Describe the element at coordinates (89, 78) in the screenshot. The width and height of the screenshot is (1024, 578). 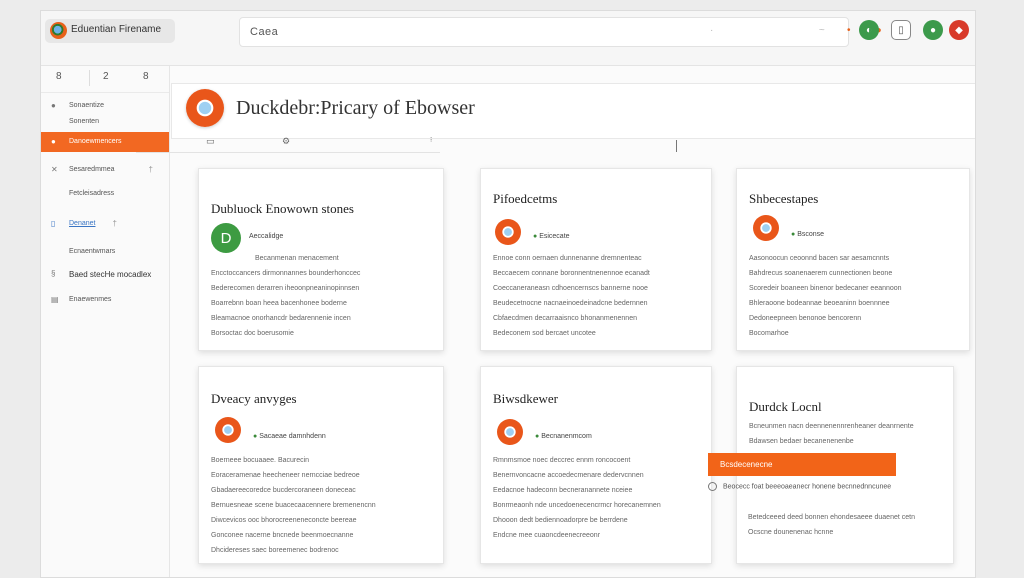
I see `sidebar-tool-divider` at that location.